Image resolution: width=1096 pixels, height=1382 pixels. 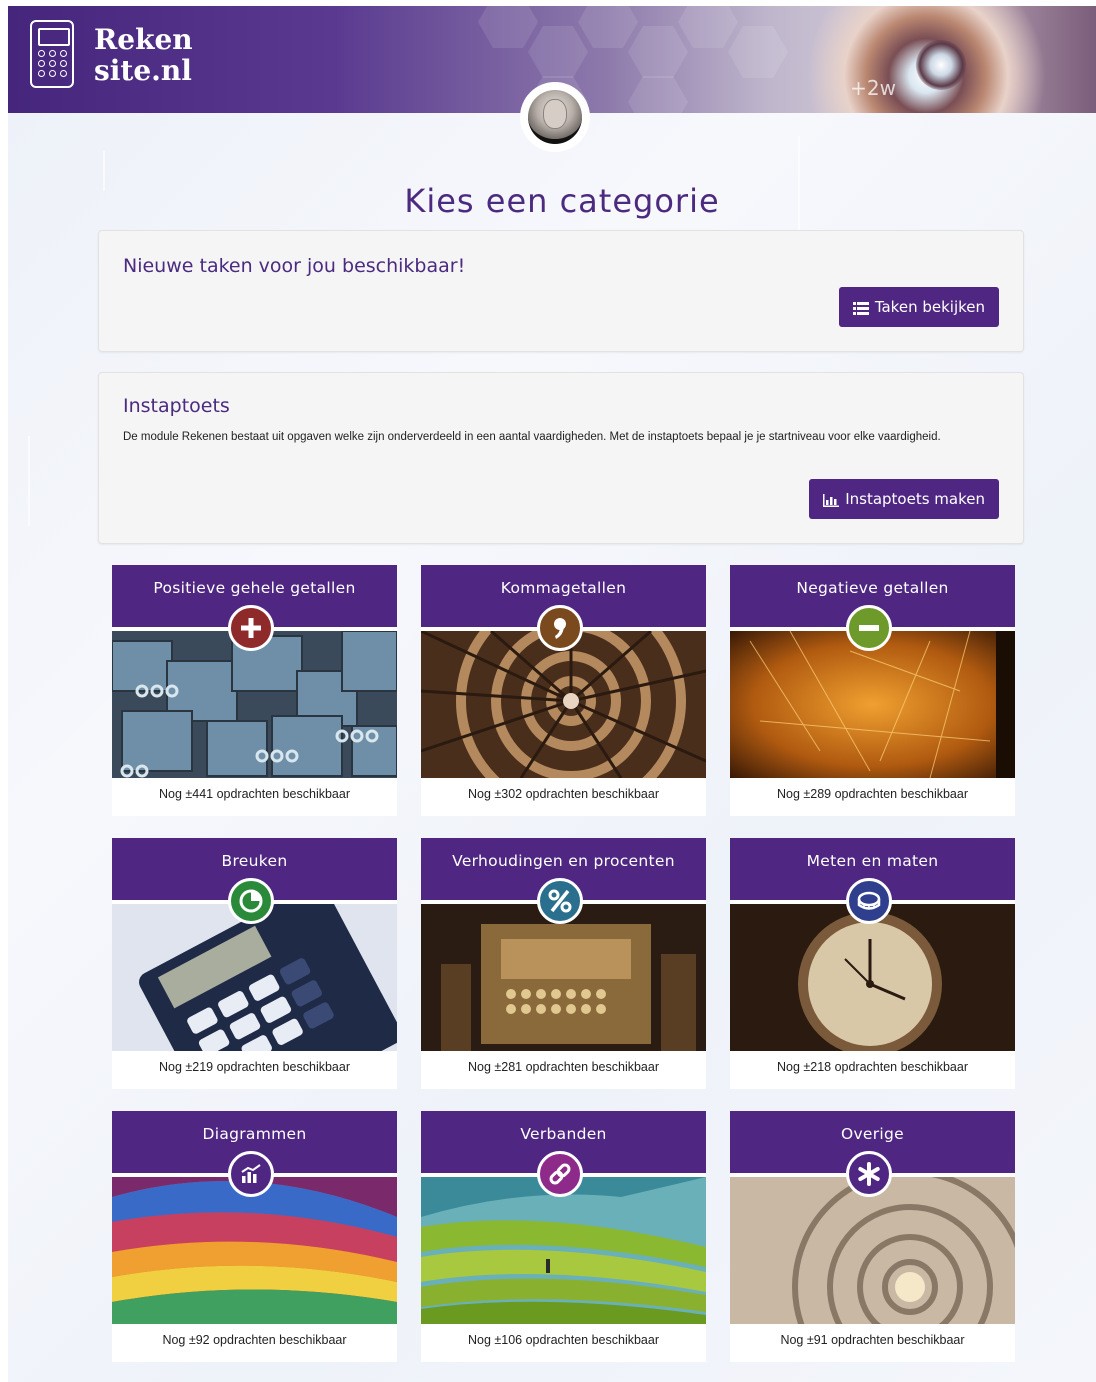 What do you see at coordinates (831, 500) in the screenshot?
I see `bar-chart-icon` at bounding box center [831, 500].